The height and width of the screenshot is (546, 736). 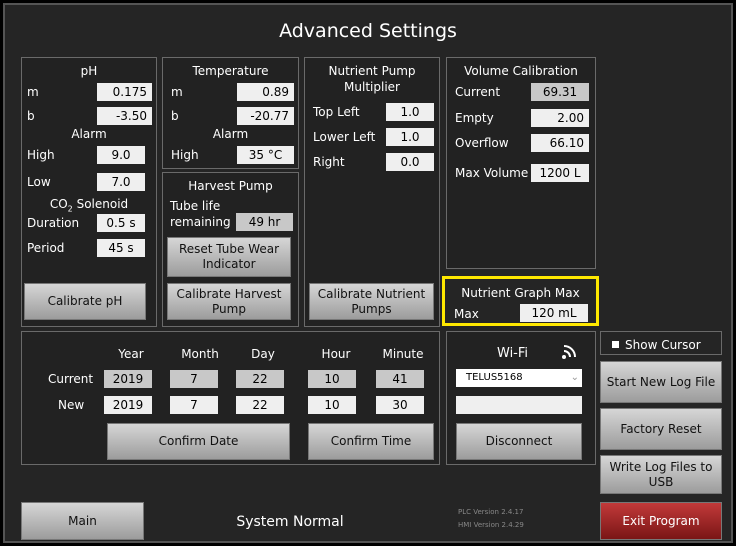 What do you see at coordinates (263, 354) in the screenshot?
I see `day-header: Day` at bounding box center [263, 354].